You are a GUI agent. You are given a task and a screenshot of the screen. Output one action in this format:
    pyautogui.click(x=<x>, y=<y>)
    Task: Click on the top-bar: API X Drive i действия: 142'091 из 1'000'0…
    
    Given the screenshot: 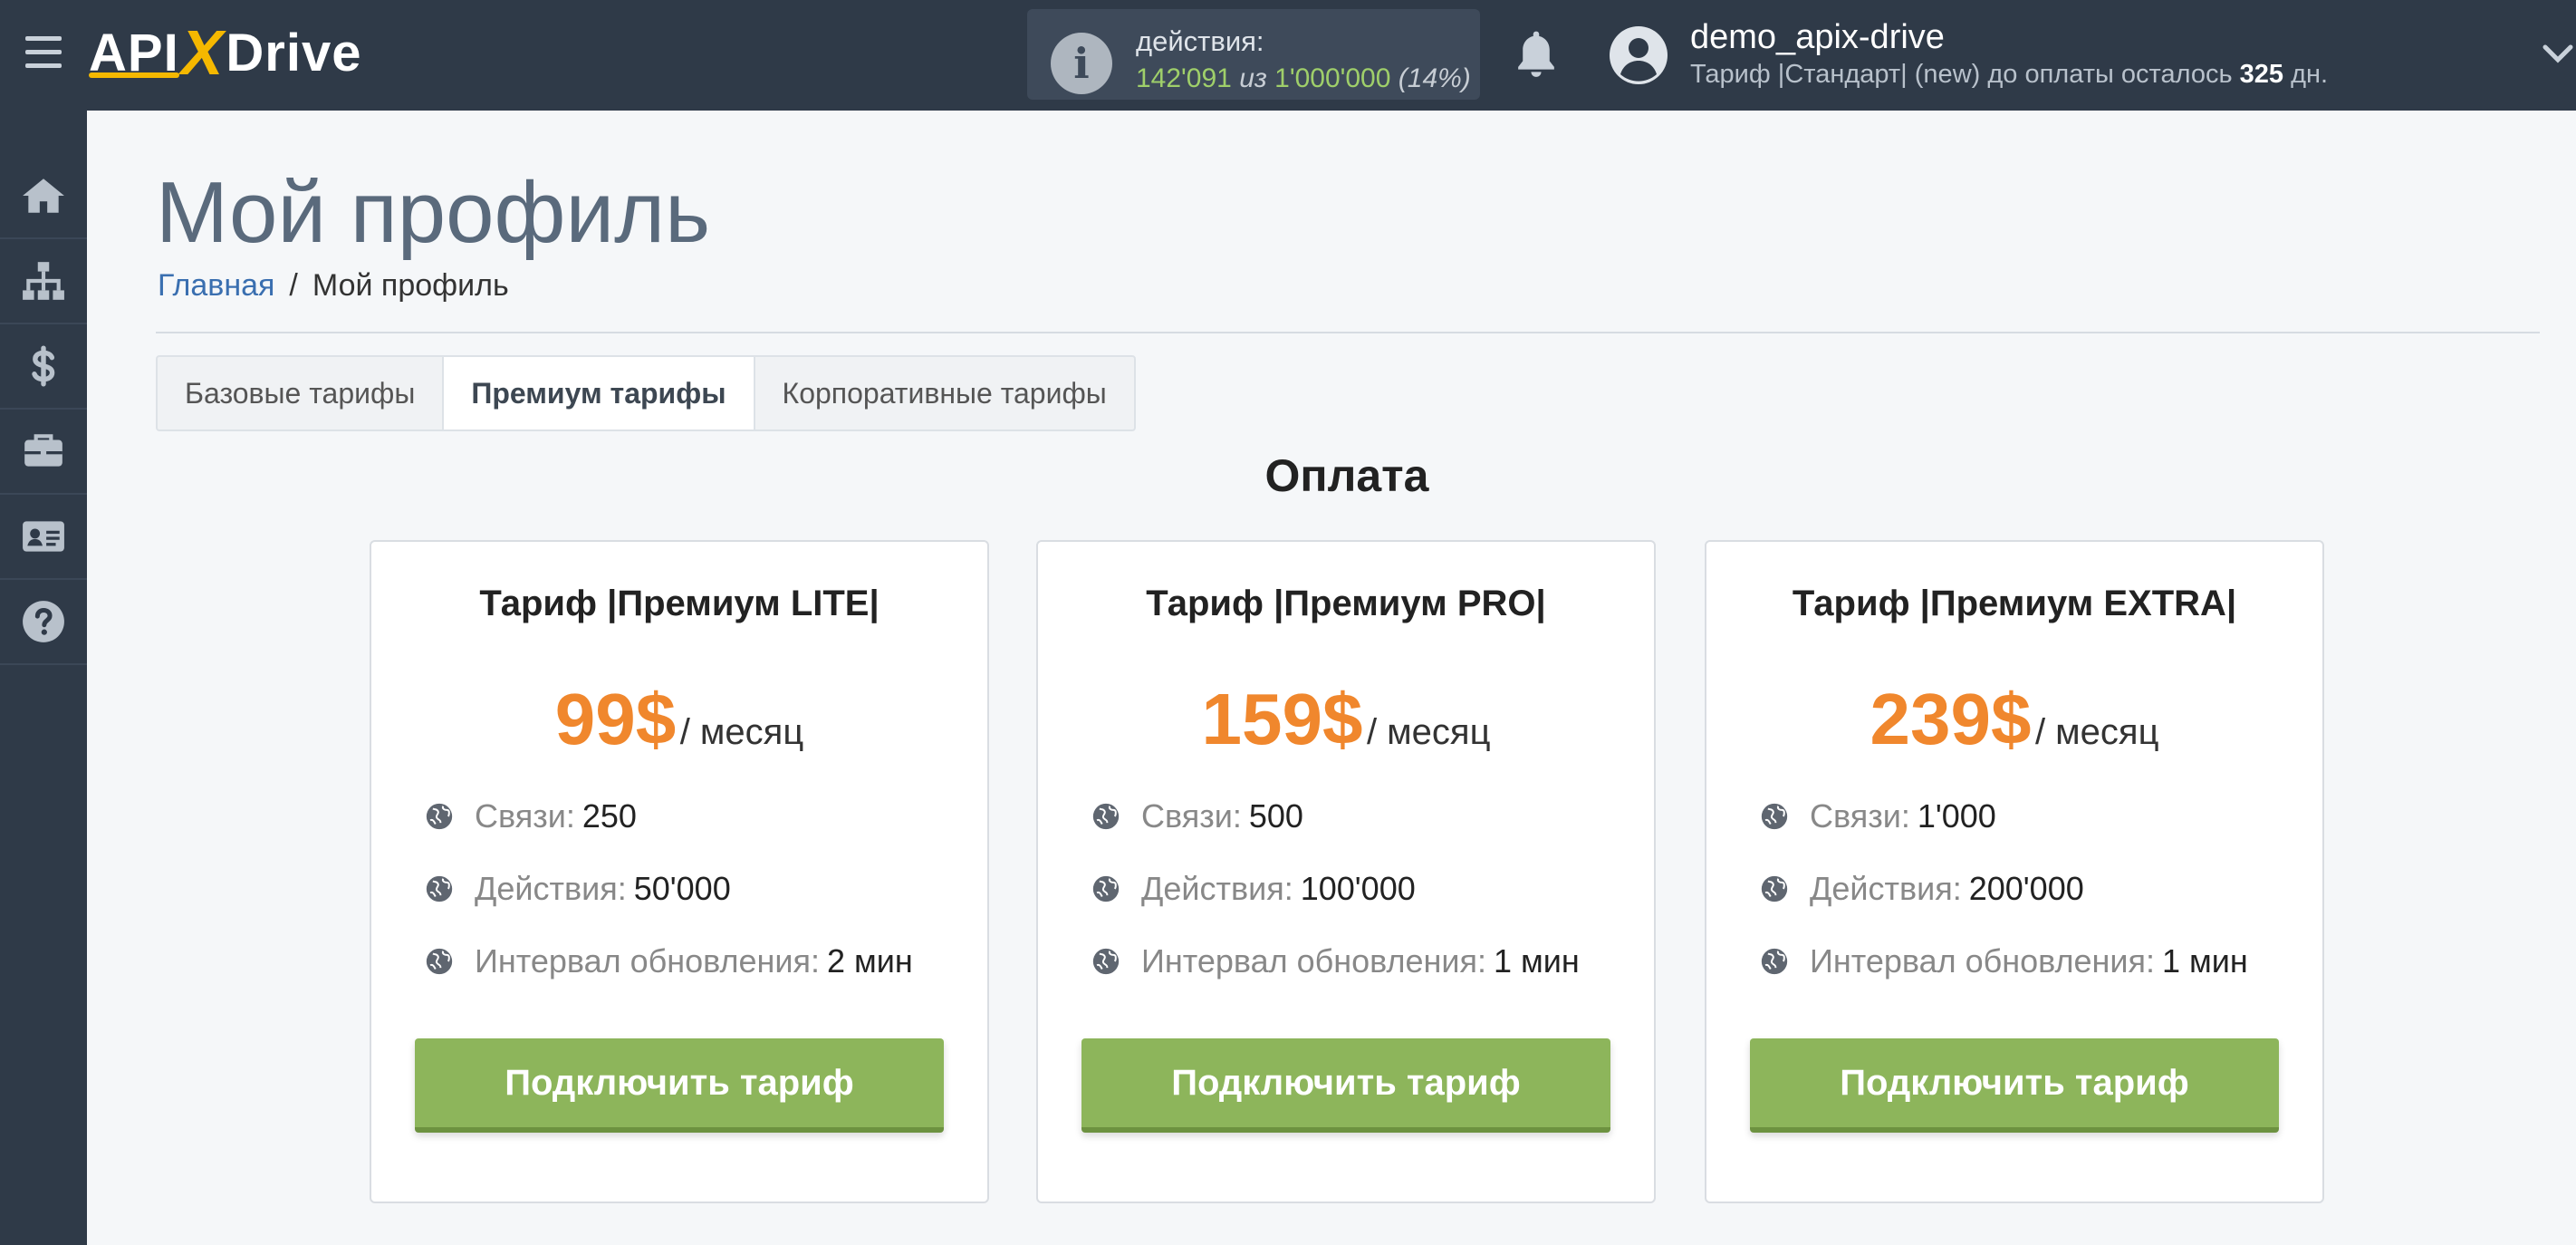 What is the action you would take?
    pyautogui.click(x=1288, y=55)
    